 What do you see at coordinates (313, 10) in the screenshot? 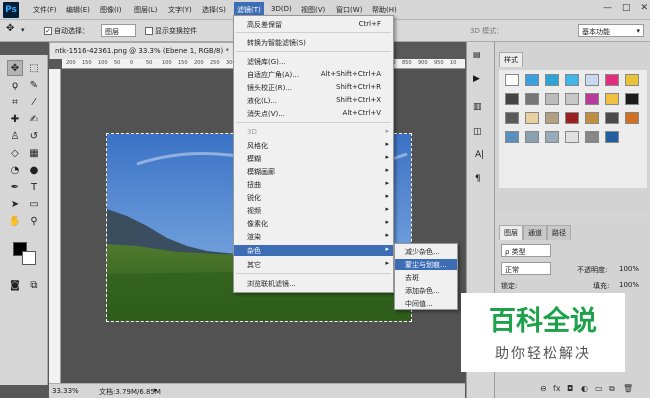
I see `menu-view: 视图(V)` at bounding box center [313, 10].